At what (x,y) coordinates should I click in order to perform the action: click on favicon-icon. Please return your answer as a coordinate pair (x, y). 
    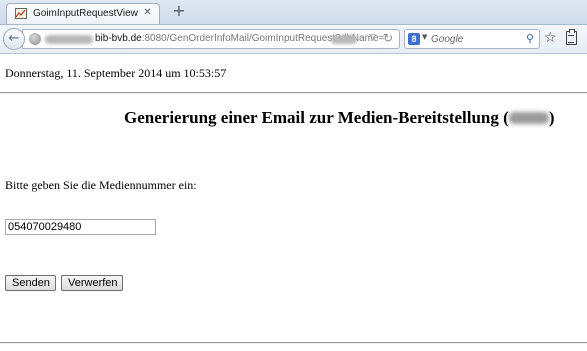
    Looking at the image, I should click on (21, 13).